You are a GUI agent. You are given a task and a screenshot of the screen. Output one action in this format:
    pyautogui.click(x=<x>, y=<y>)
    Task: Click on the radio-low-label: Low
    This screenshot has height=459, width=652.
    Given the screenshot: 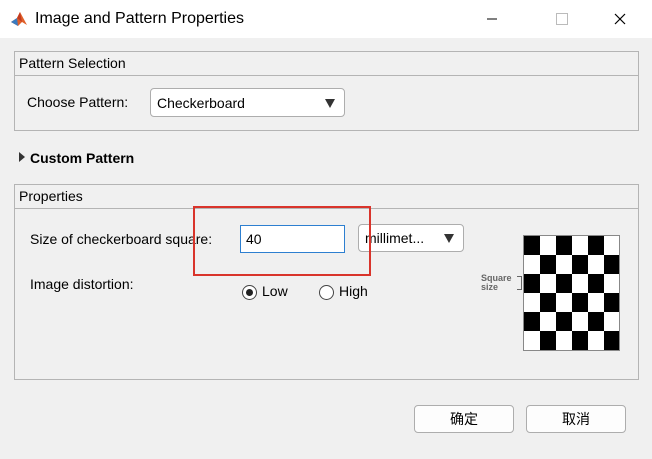 What is the action you would take?
    pyautogui.click(x=275, y=291)
    